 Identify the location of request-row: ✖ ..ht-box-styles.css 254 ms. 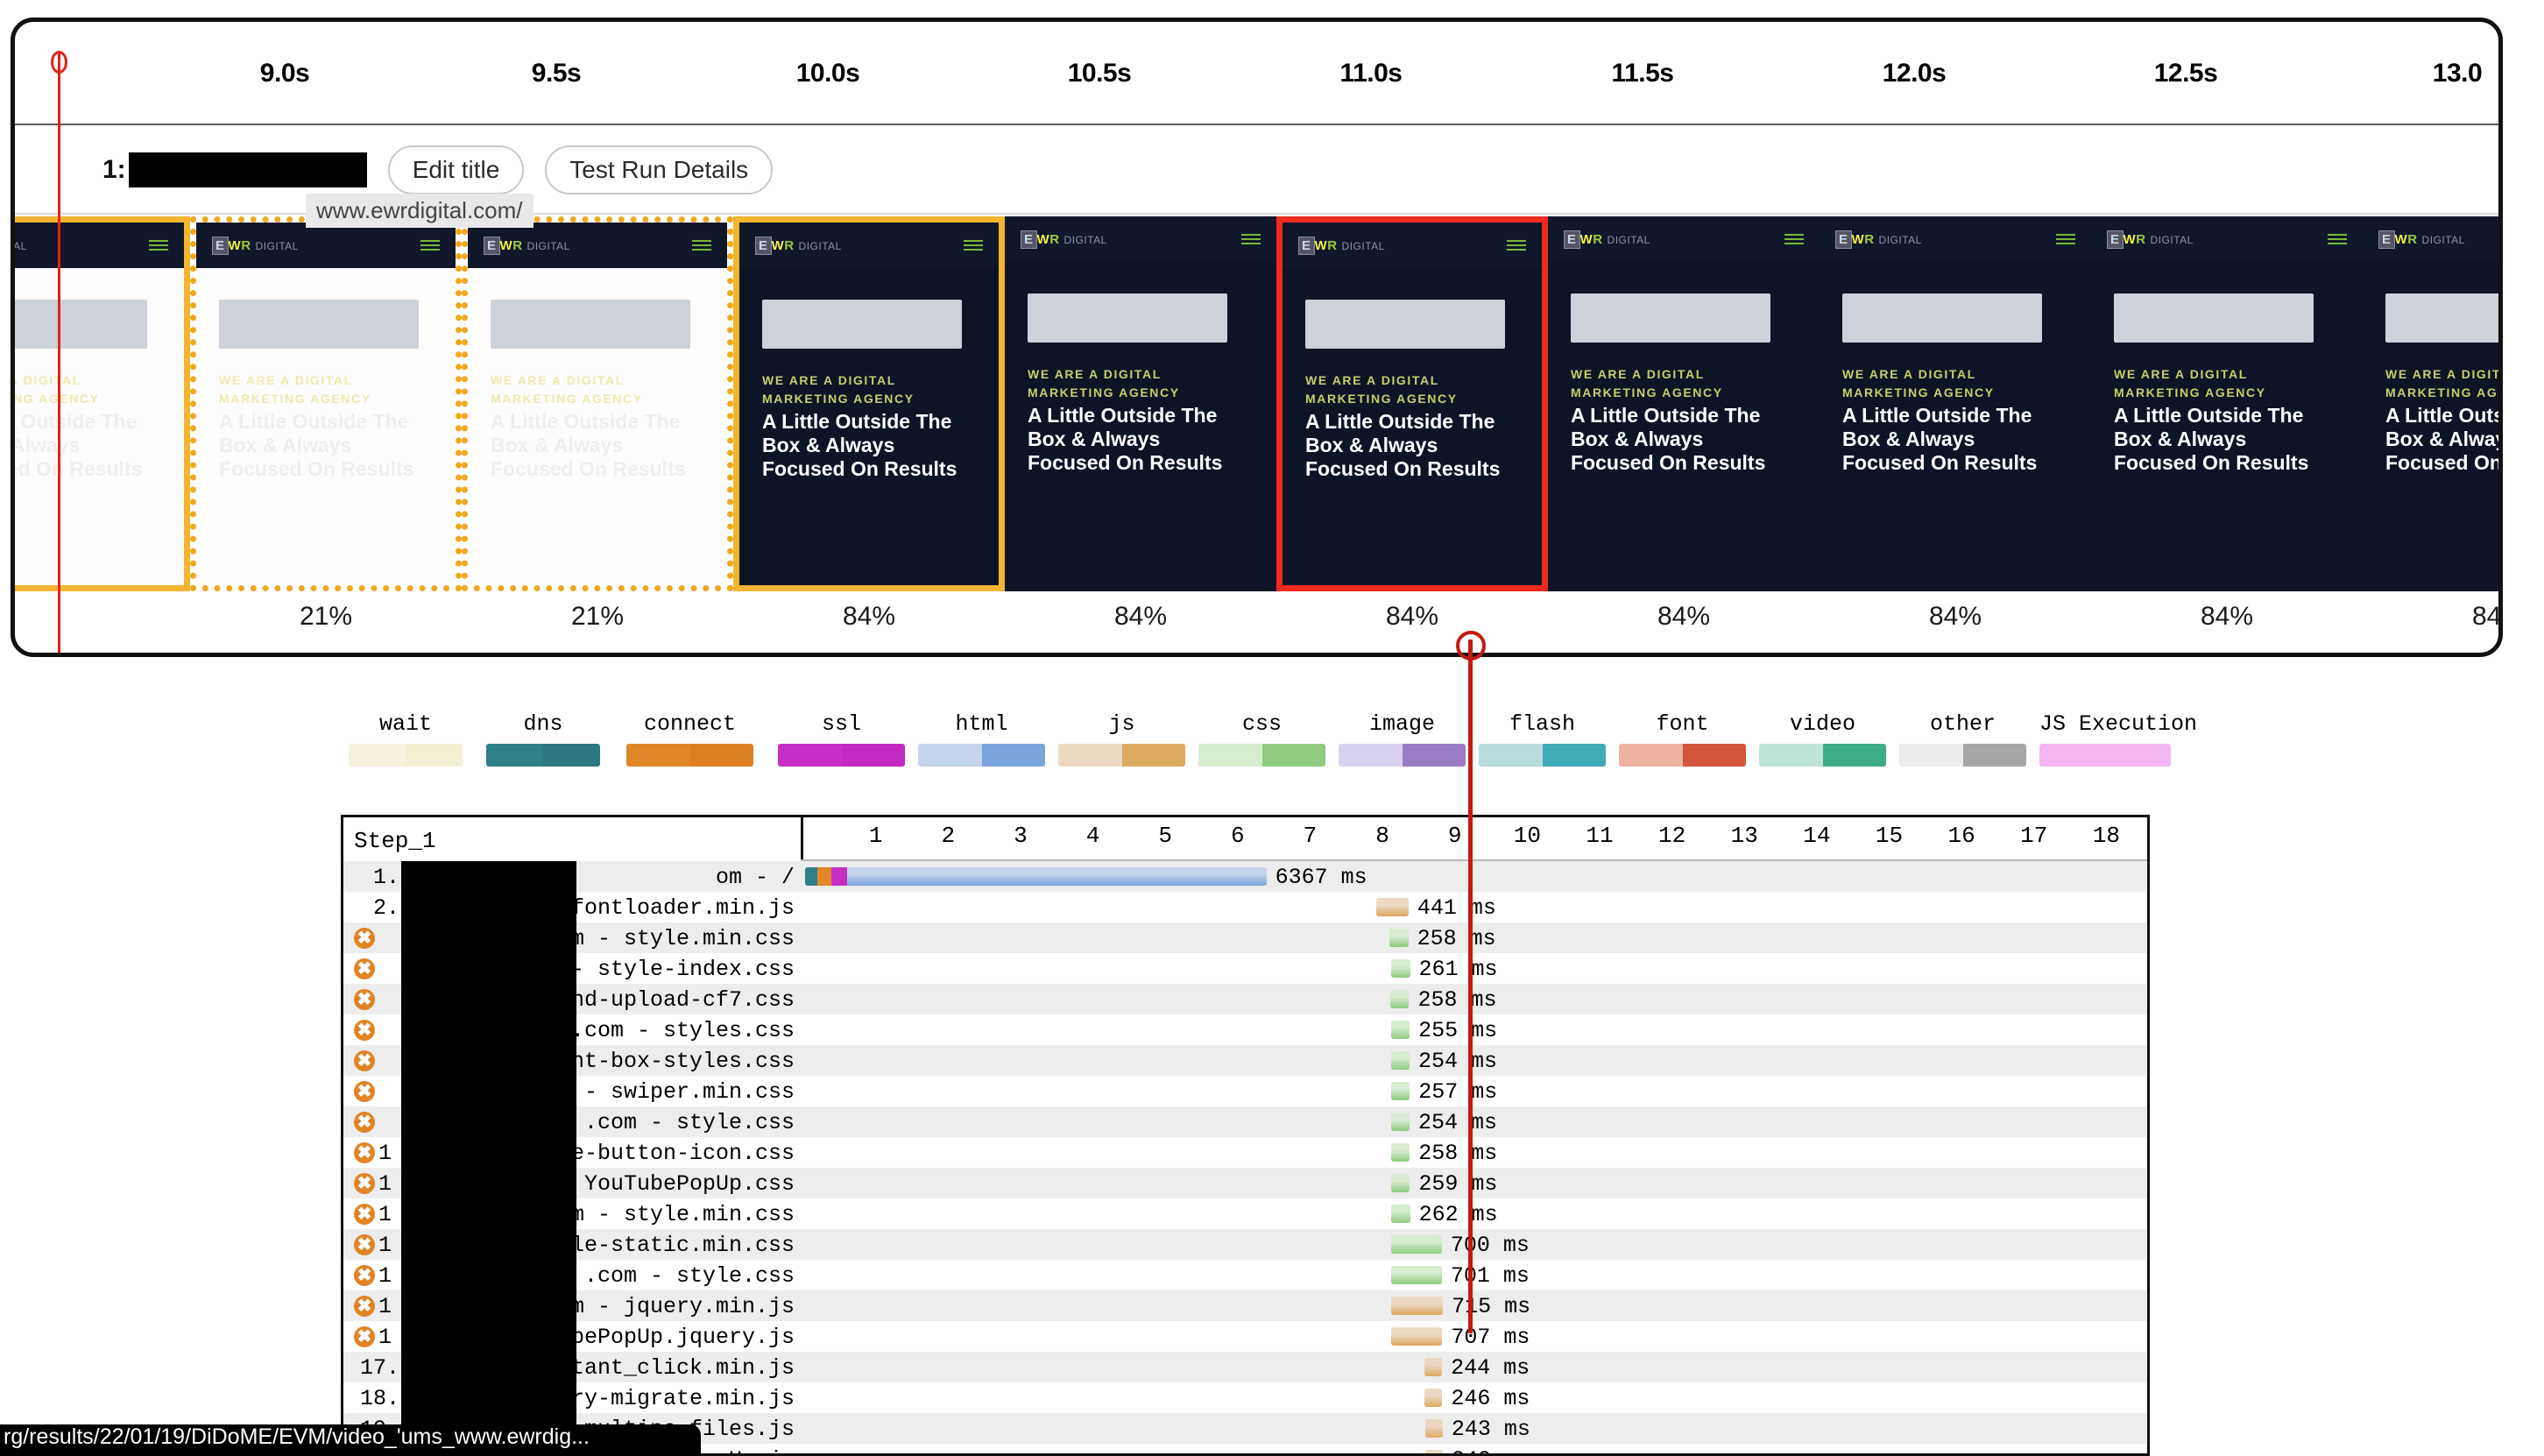
(1245, 1060).